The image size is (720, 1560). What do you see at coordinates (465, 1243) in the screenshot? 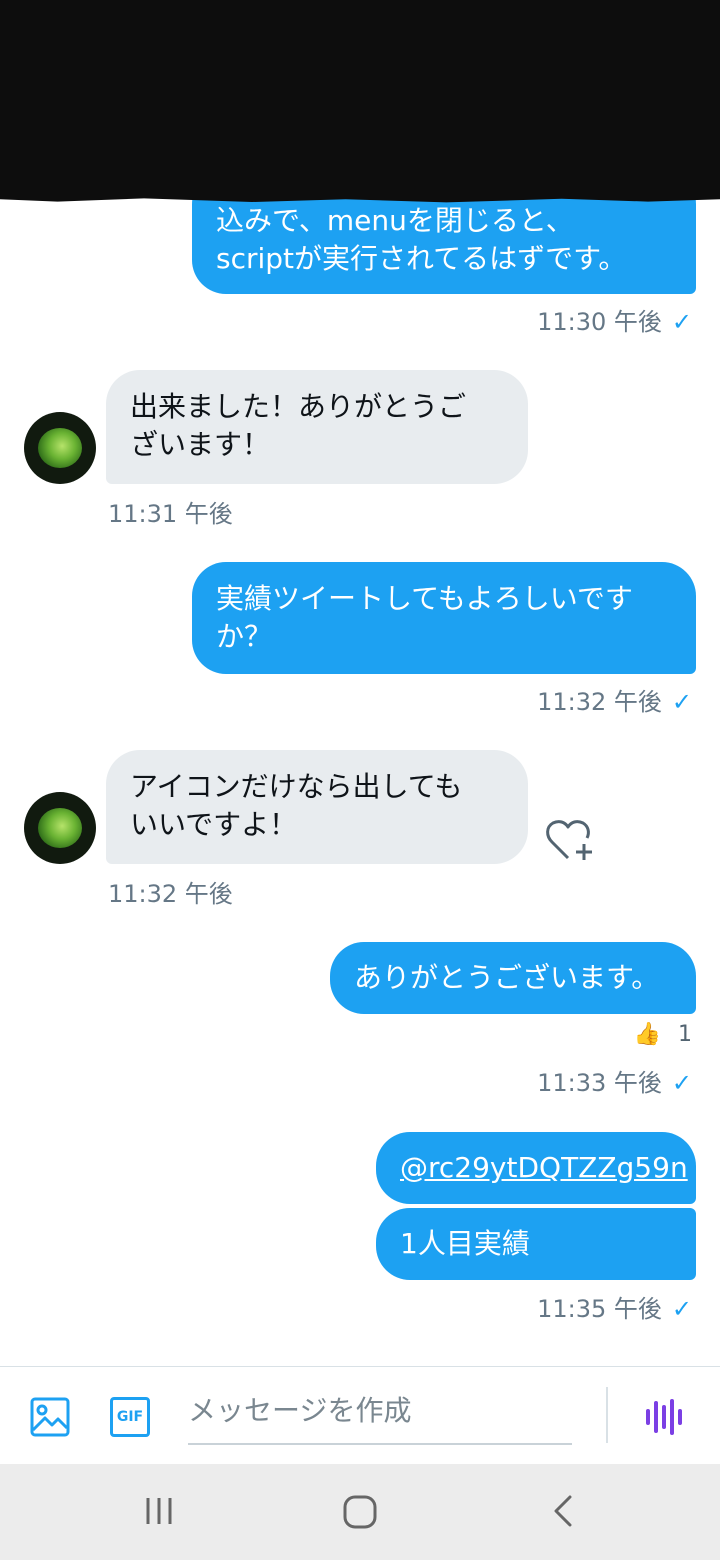
I see `message-text: 1人目実績` at bounding box center [465, 1243].